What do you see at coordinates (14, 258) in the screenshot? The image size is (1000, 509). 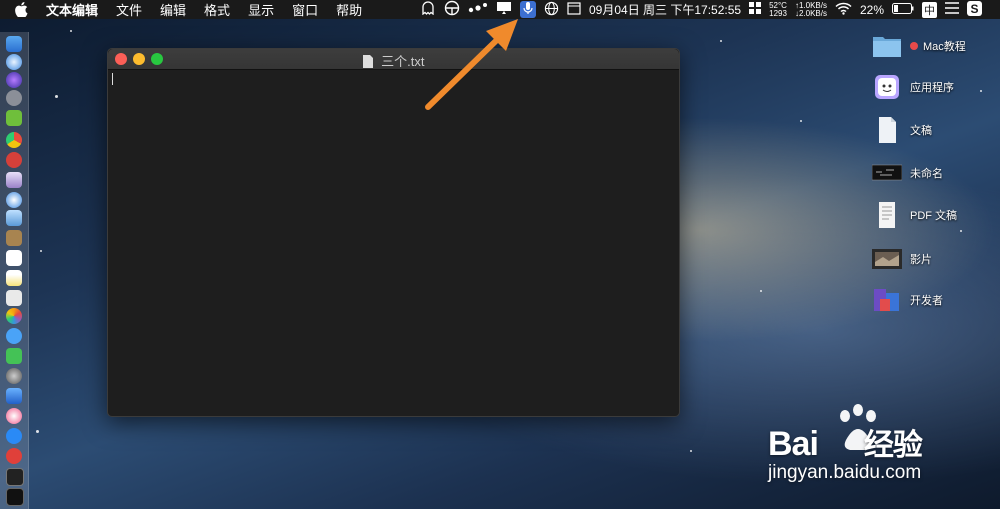 I see `calendar-dock-icon` at bounding box center [14, 258].